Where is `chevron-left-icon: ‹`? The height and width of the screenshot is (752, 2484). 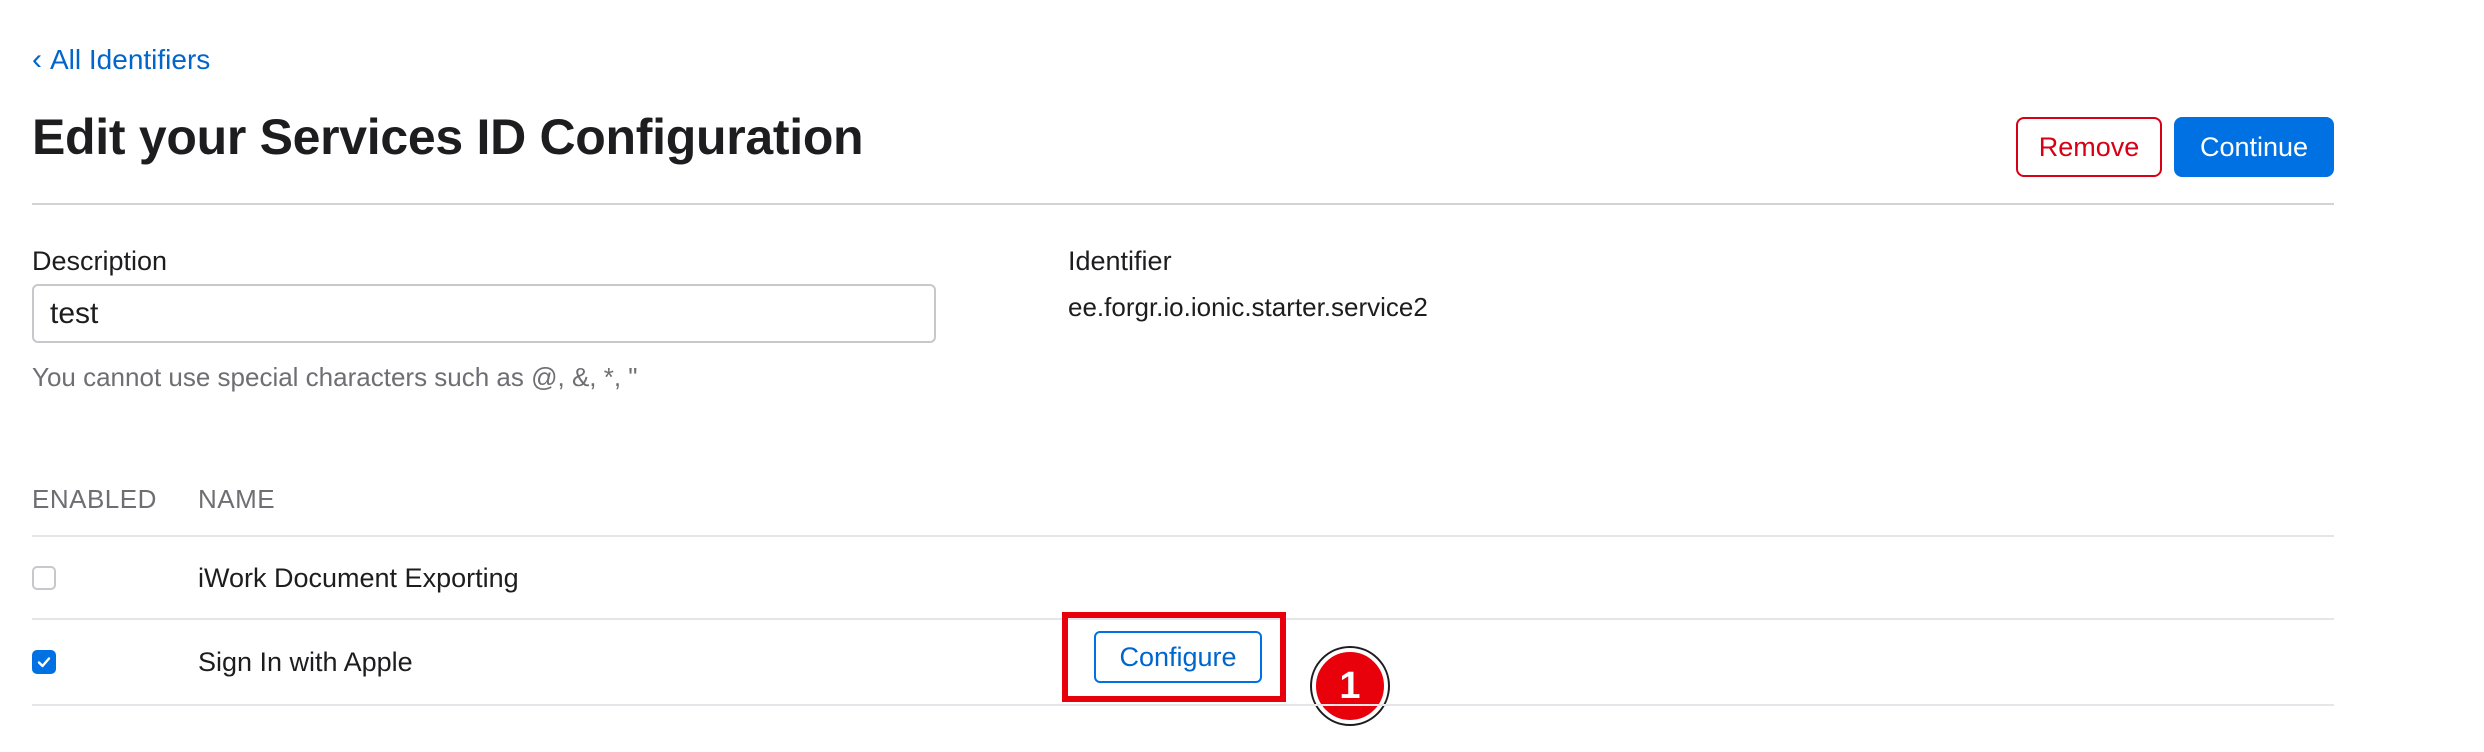 chevron-left-icon: ‹ is located at coordinates (37, 59).